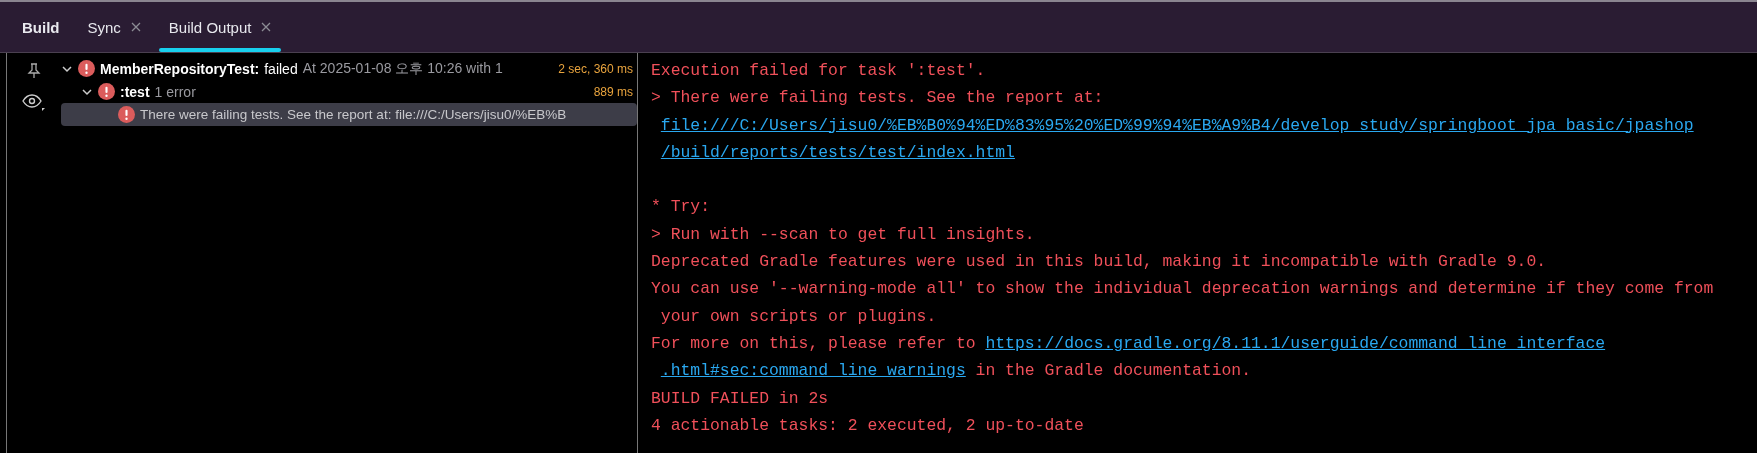 The image size is (1757, 453). Describe the element at coordinates (740, 398) in the screenshot. I see `console-text: BUILD FAILED in 2s` at that location.